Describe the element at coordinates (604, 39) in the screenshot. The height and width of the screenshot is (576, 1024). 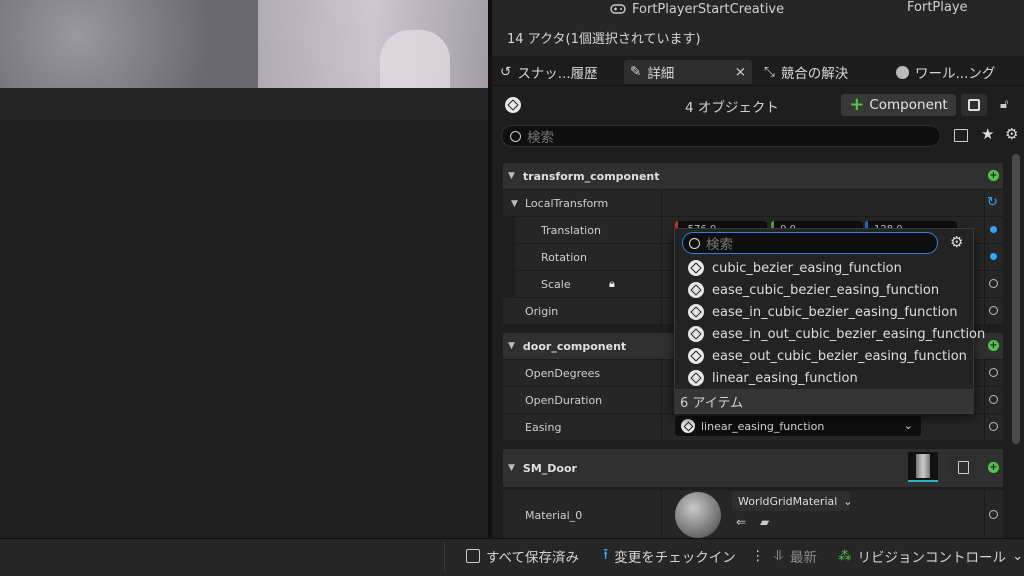
I see `actor-count-label: 14 アクタ(1個選択されています)` at that location.